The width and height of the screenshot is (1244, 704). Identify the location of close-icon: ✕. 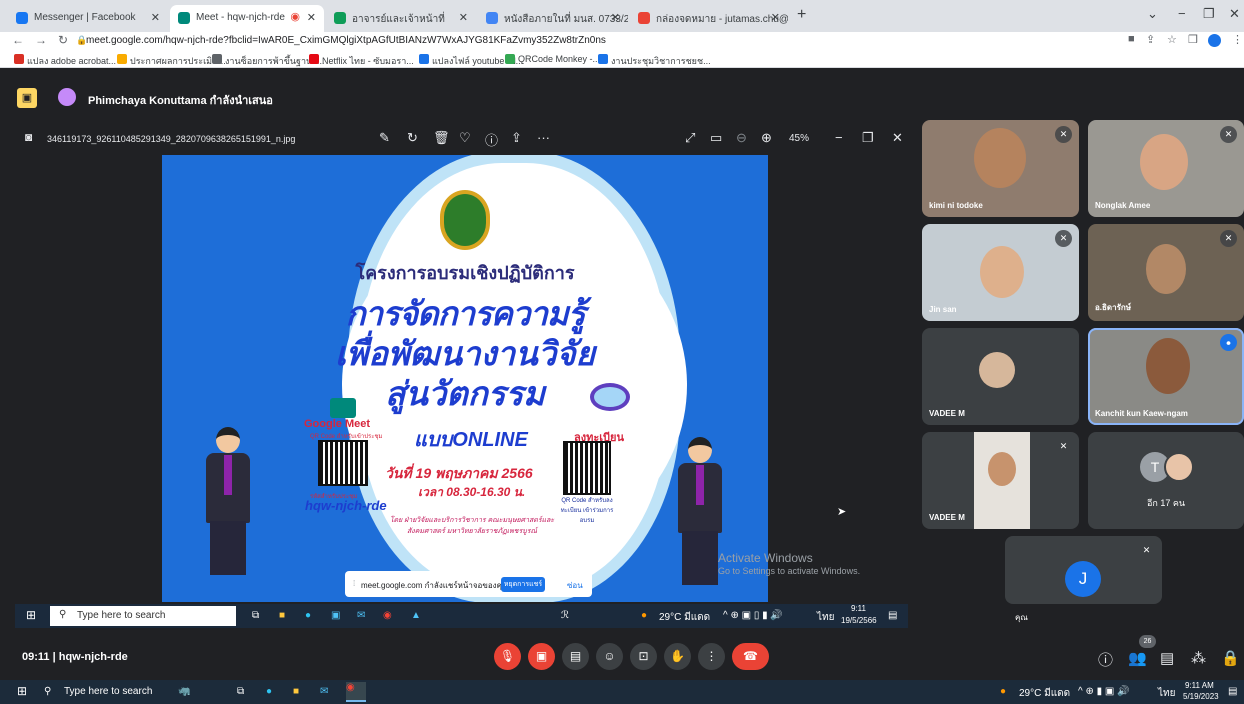
(897, 138).